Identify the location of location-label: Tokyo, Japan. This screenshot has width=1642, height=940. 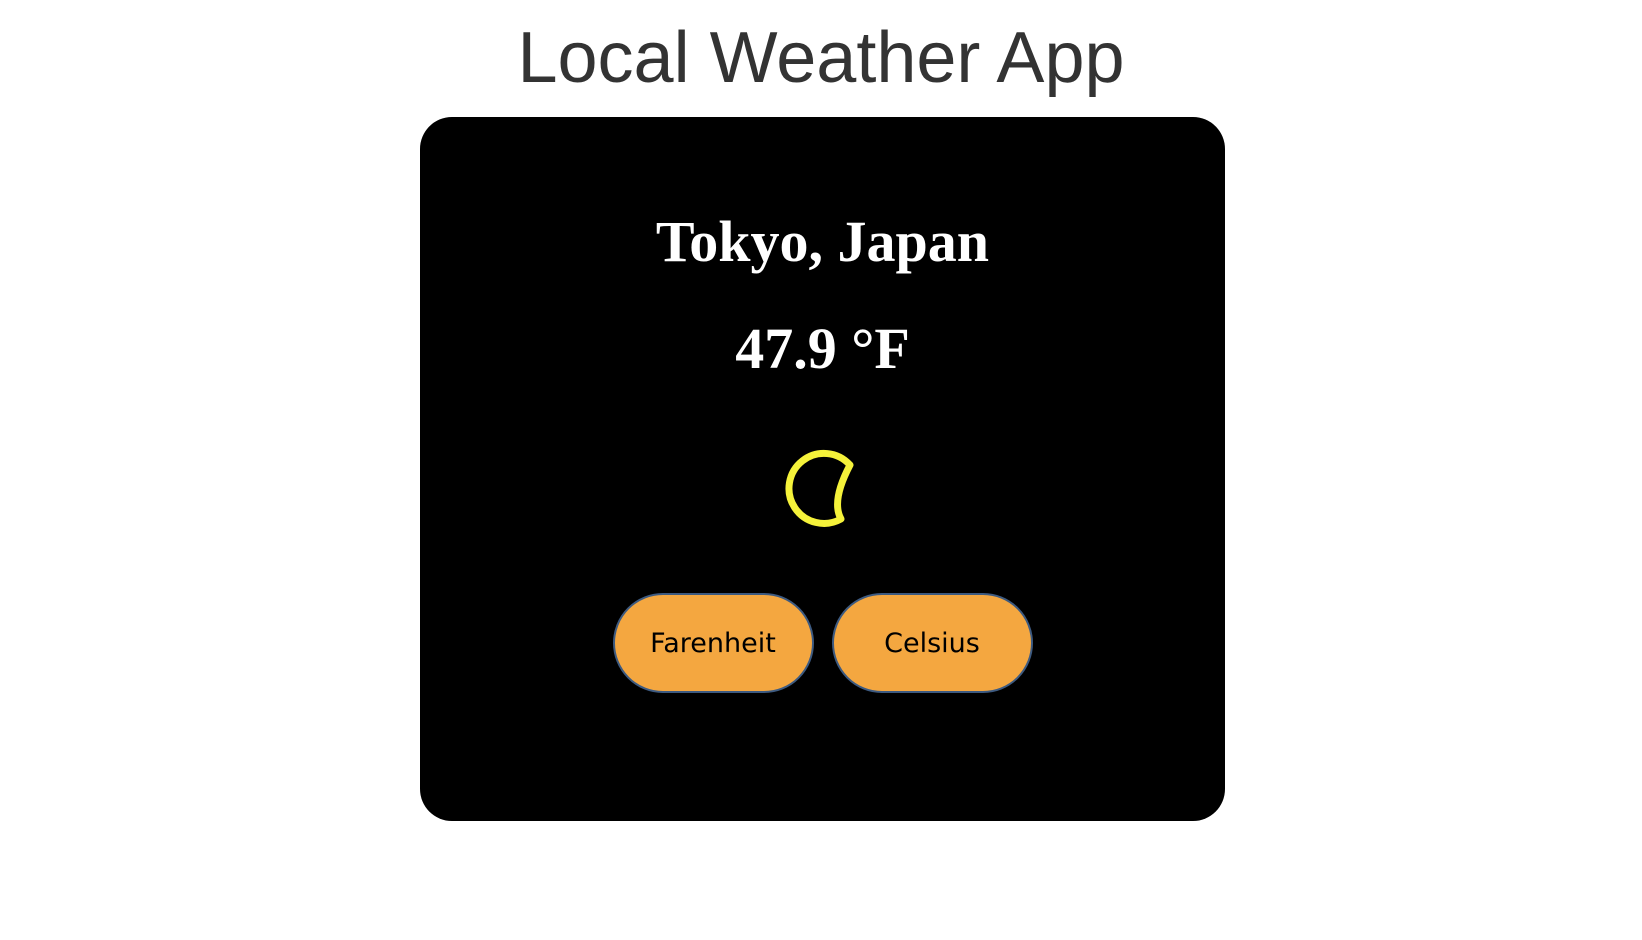
(822, 241).